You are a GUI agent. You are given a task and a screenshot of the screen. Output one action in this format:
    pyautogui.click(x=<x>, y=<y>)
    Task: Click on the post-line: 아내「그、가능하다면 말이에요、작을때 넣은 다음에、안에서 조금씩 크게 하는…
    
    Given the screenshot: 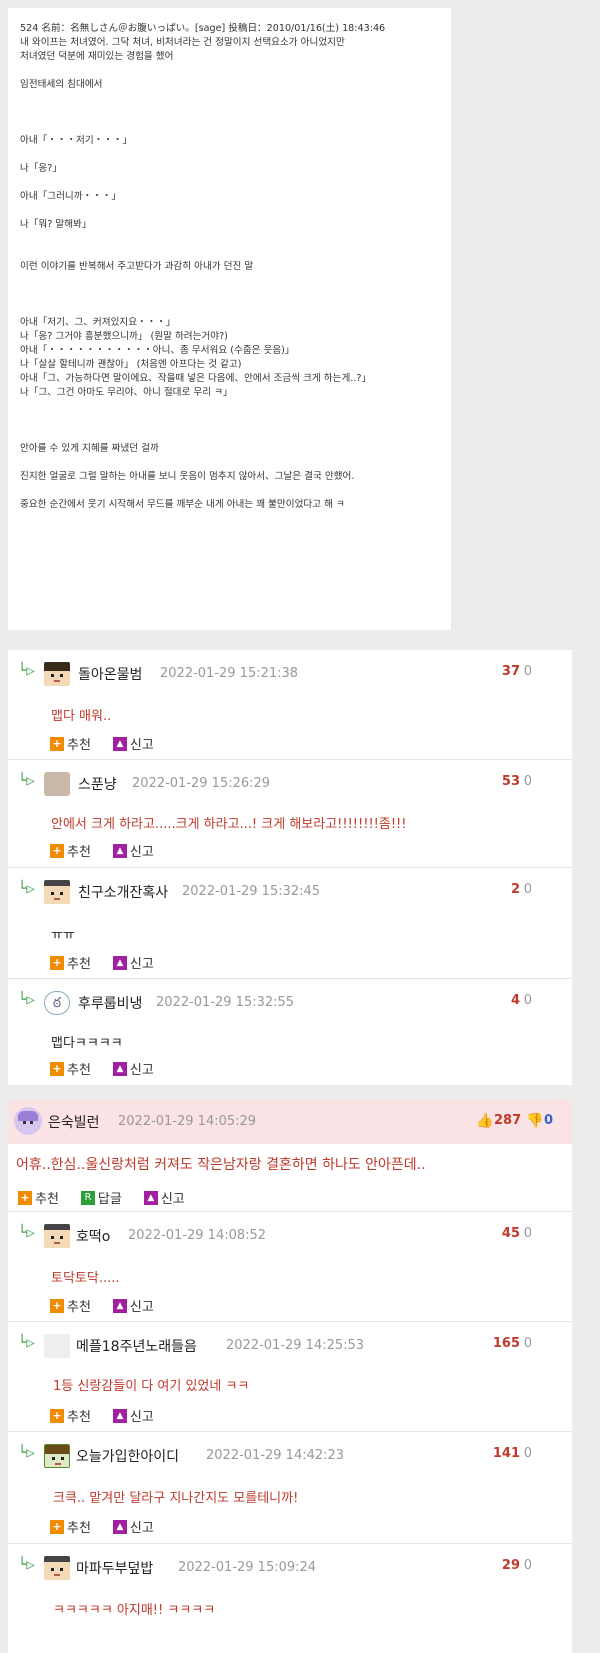 What is the action you would take?
    pyautogui.click(x=196, y=378)
    